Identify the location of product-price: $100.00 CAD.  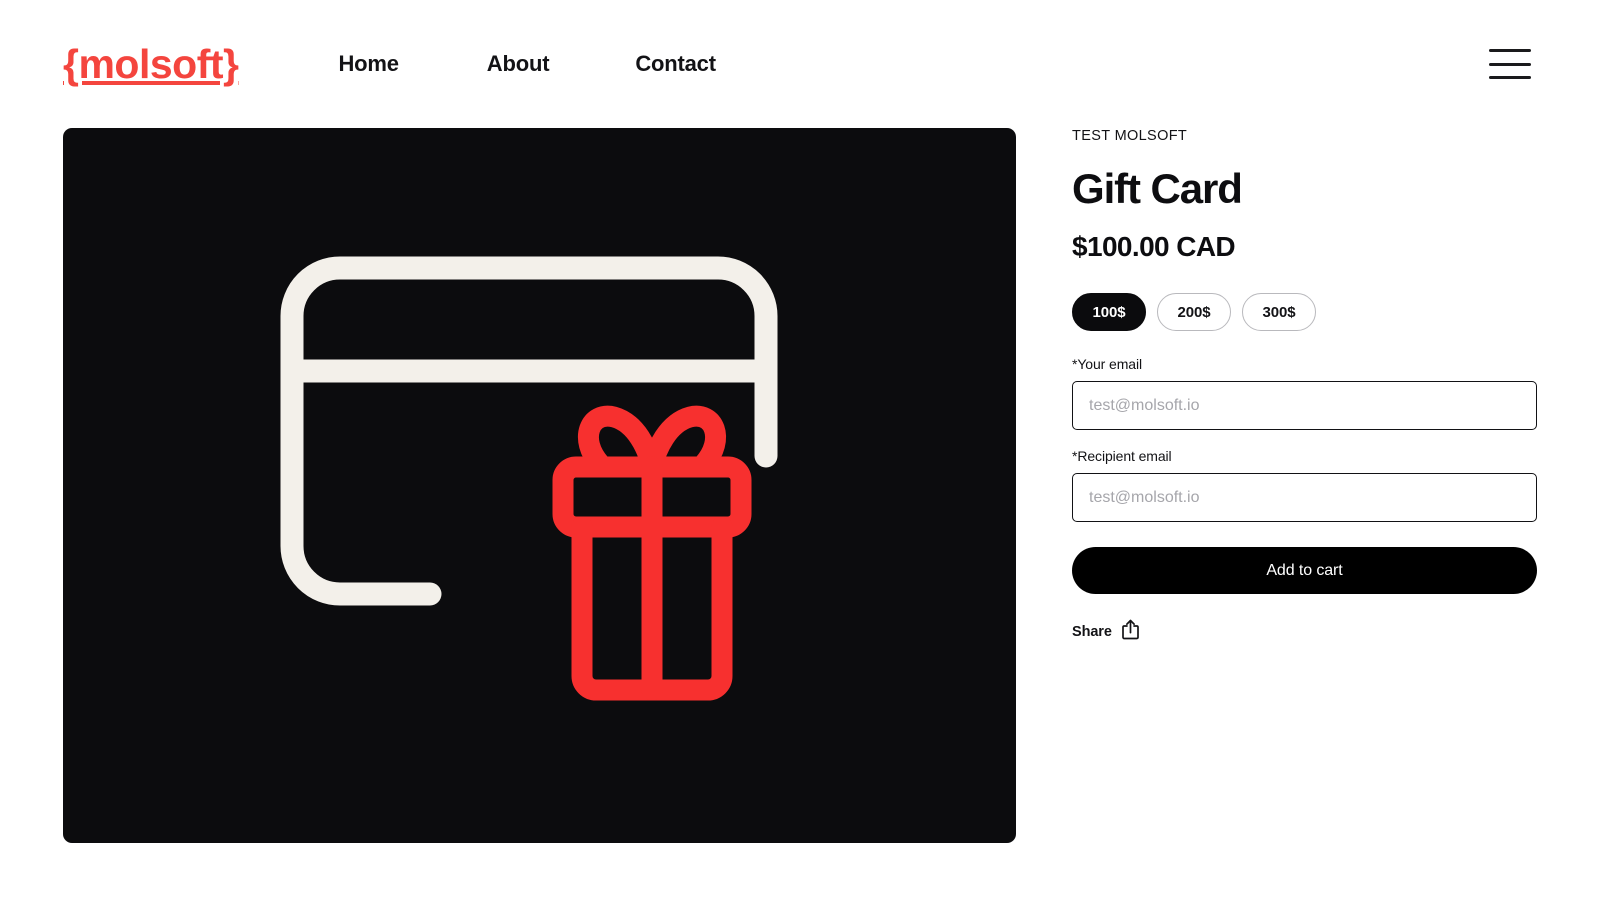
(1154, 247).